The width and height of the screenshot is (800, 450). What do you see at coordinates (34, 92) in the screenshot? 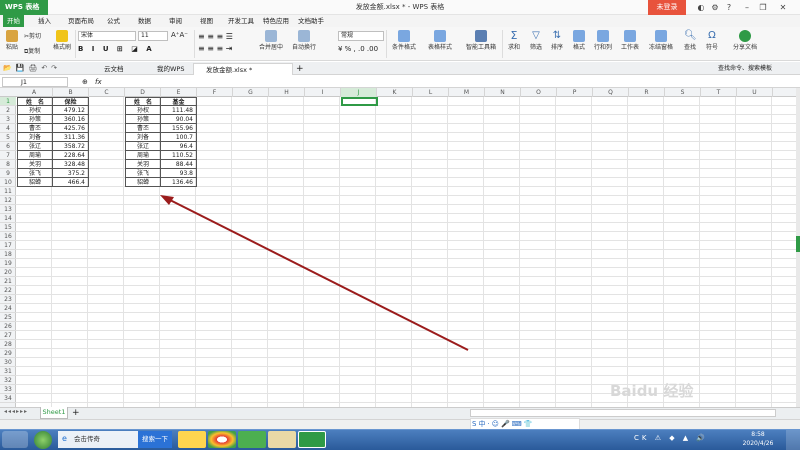
I see `column-header-A: A` at bounding box center [34, 92].